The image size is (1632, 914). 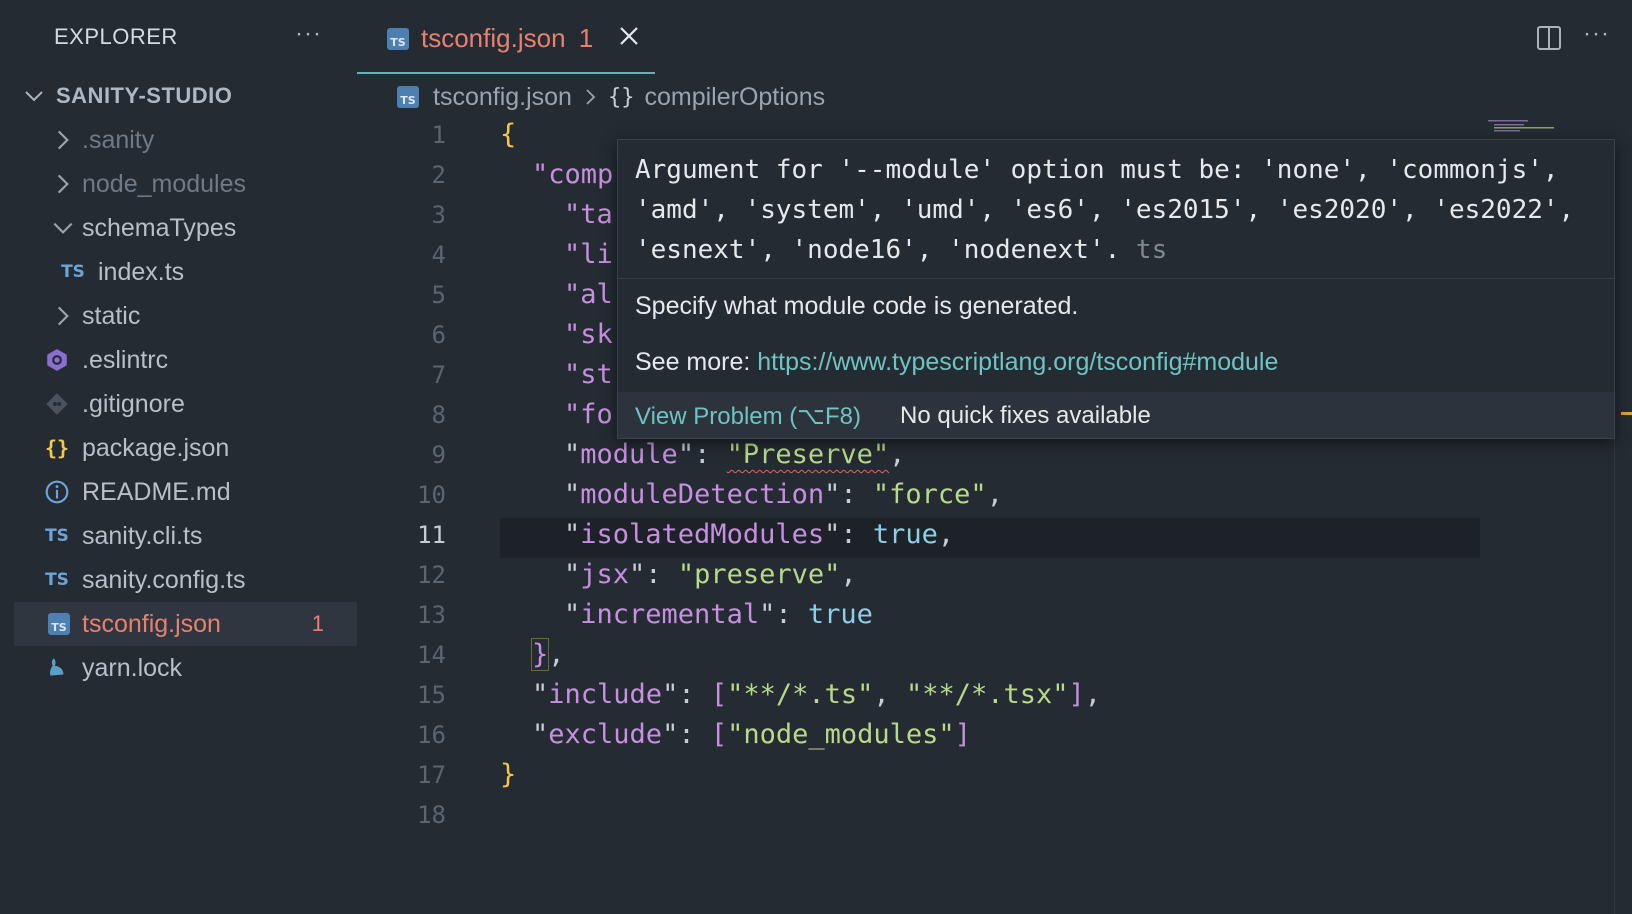 I want to click on tree-item-label: README.md, so click(x=156, y=491).